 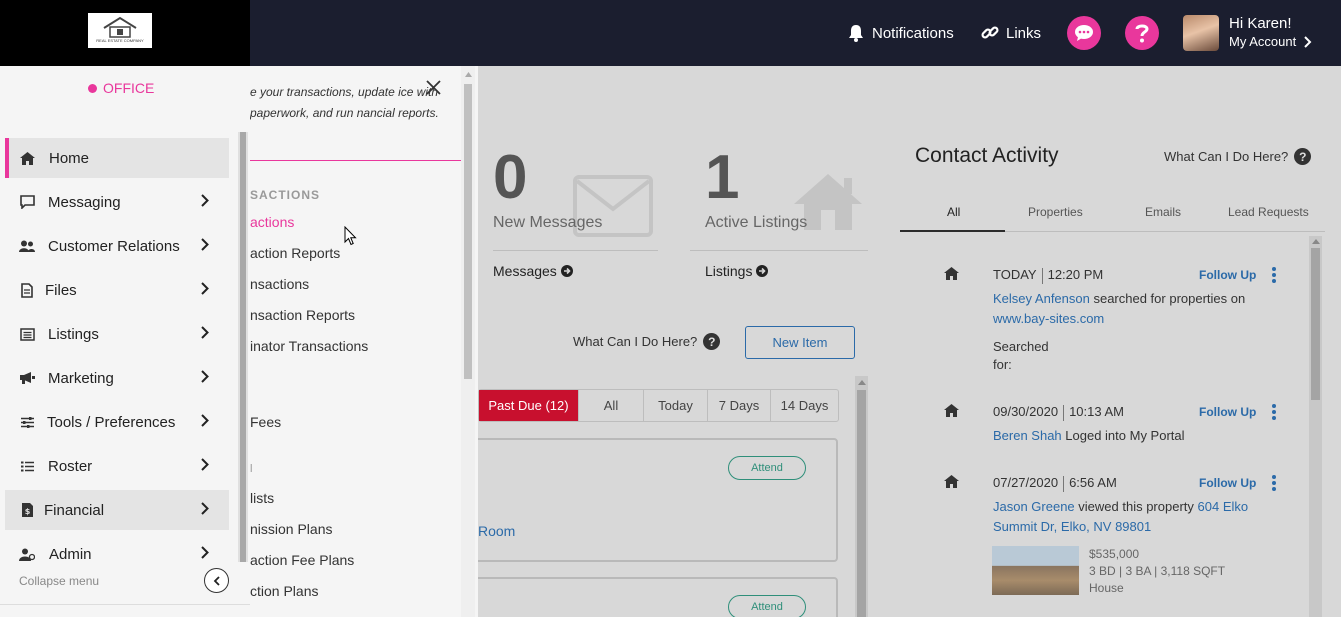 I want to click on new-item-button: New Item, so click(x=800, y=342).